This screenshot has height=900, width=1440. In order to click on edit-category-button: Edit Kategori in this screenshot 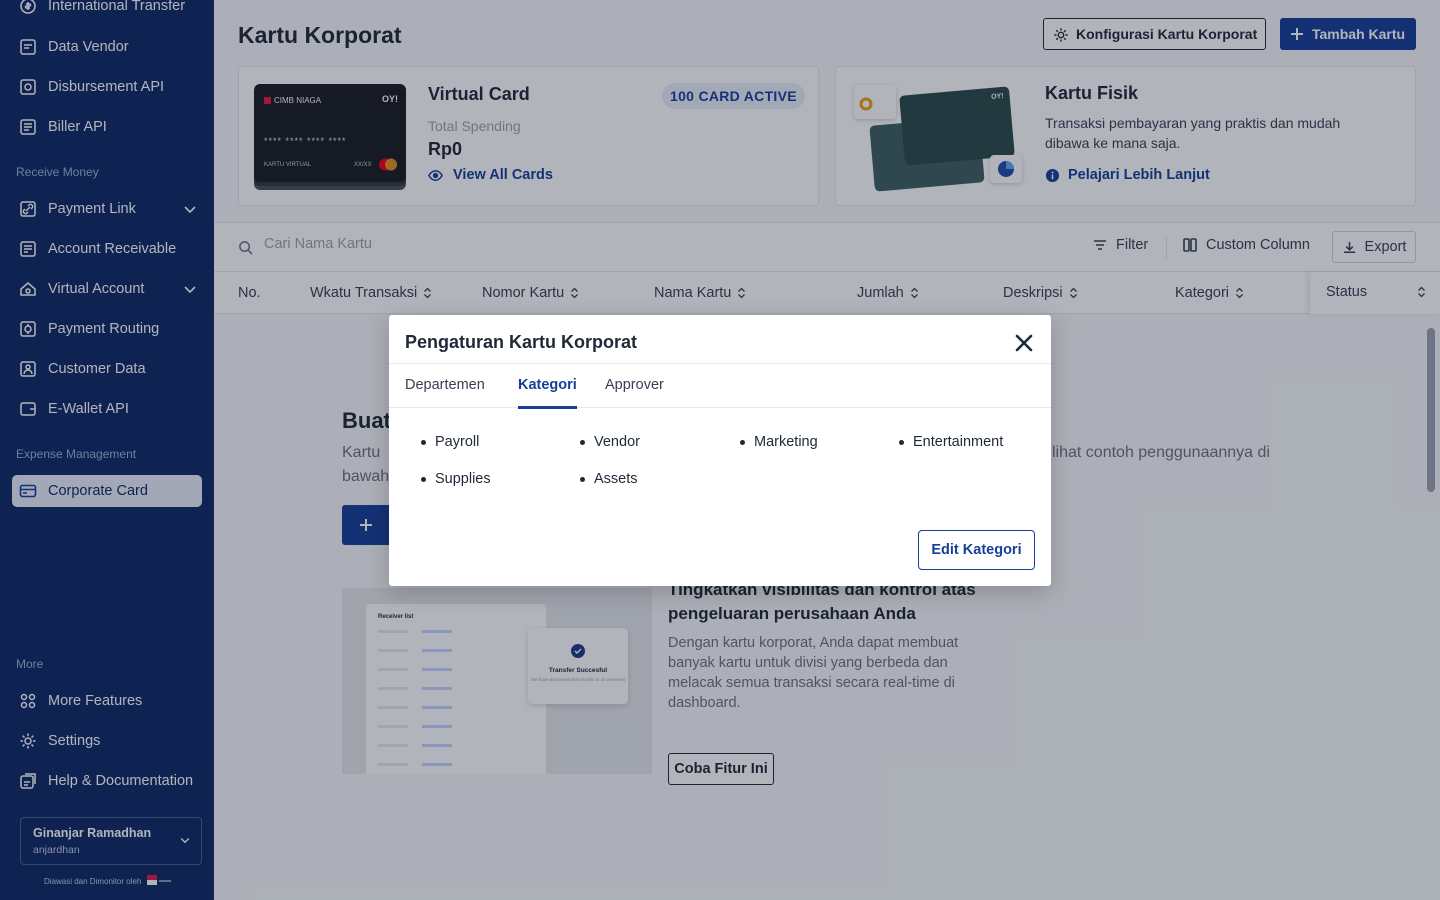, I will do `click(976, 550)`.